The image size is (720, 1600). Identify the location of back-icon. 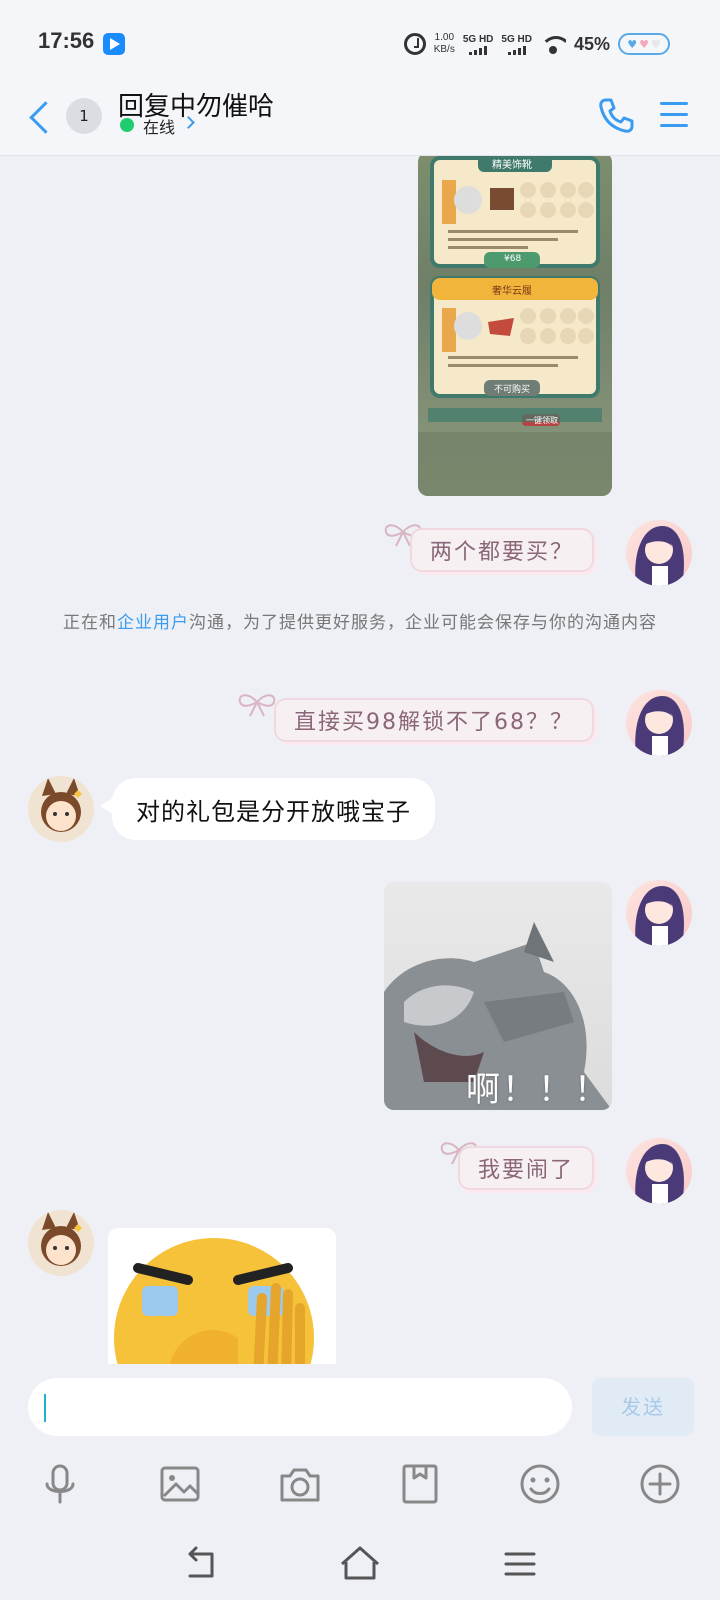
(40, 118).